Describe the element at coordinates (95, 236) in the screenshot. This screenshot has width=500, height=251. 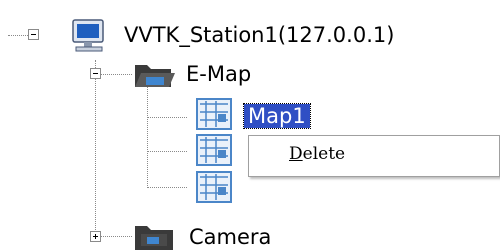
I see `camera-expand-toggle` at that location.